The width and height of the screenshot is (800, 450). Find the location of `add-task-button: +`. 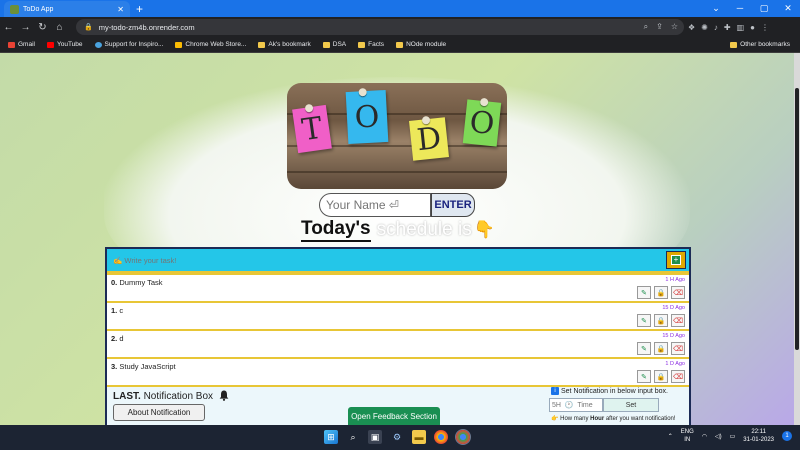

add-task-button: + is located at coordinates (676, 260).